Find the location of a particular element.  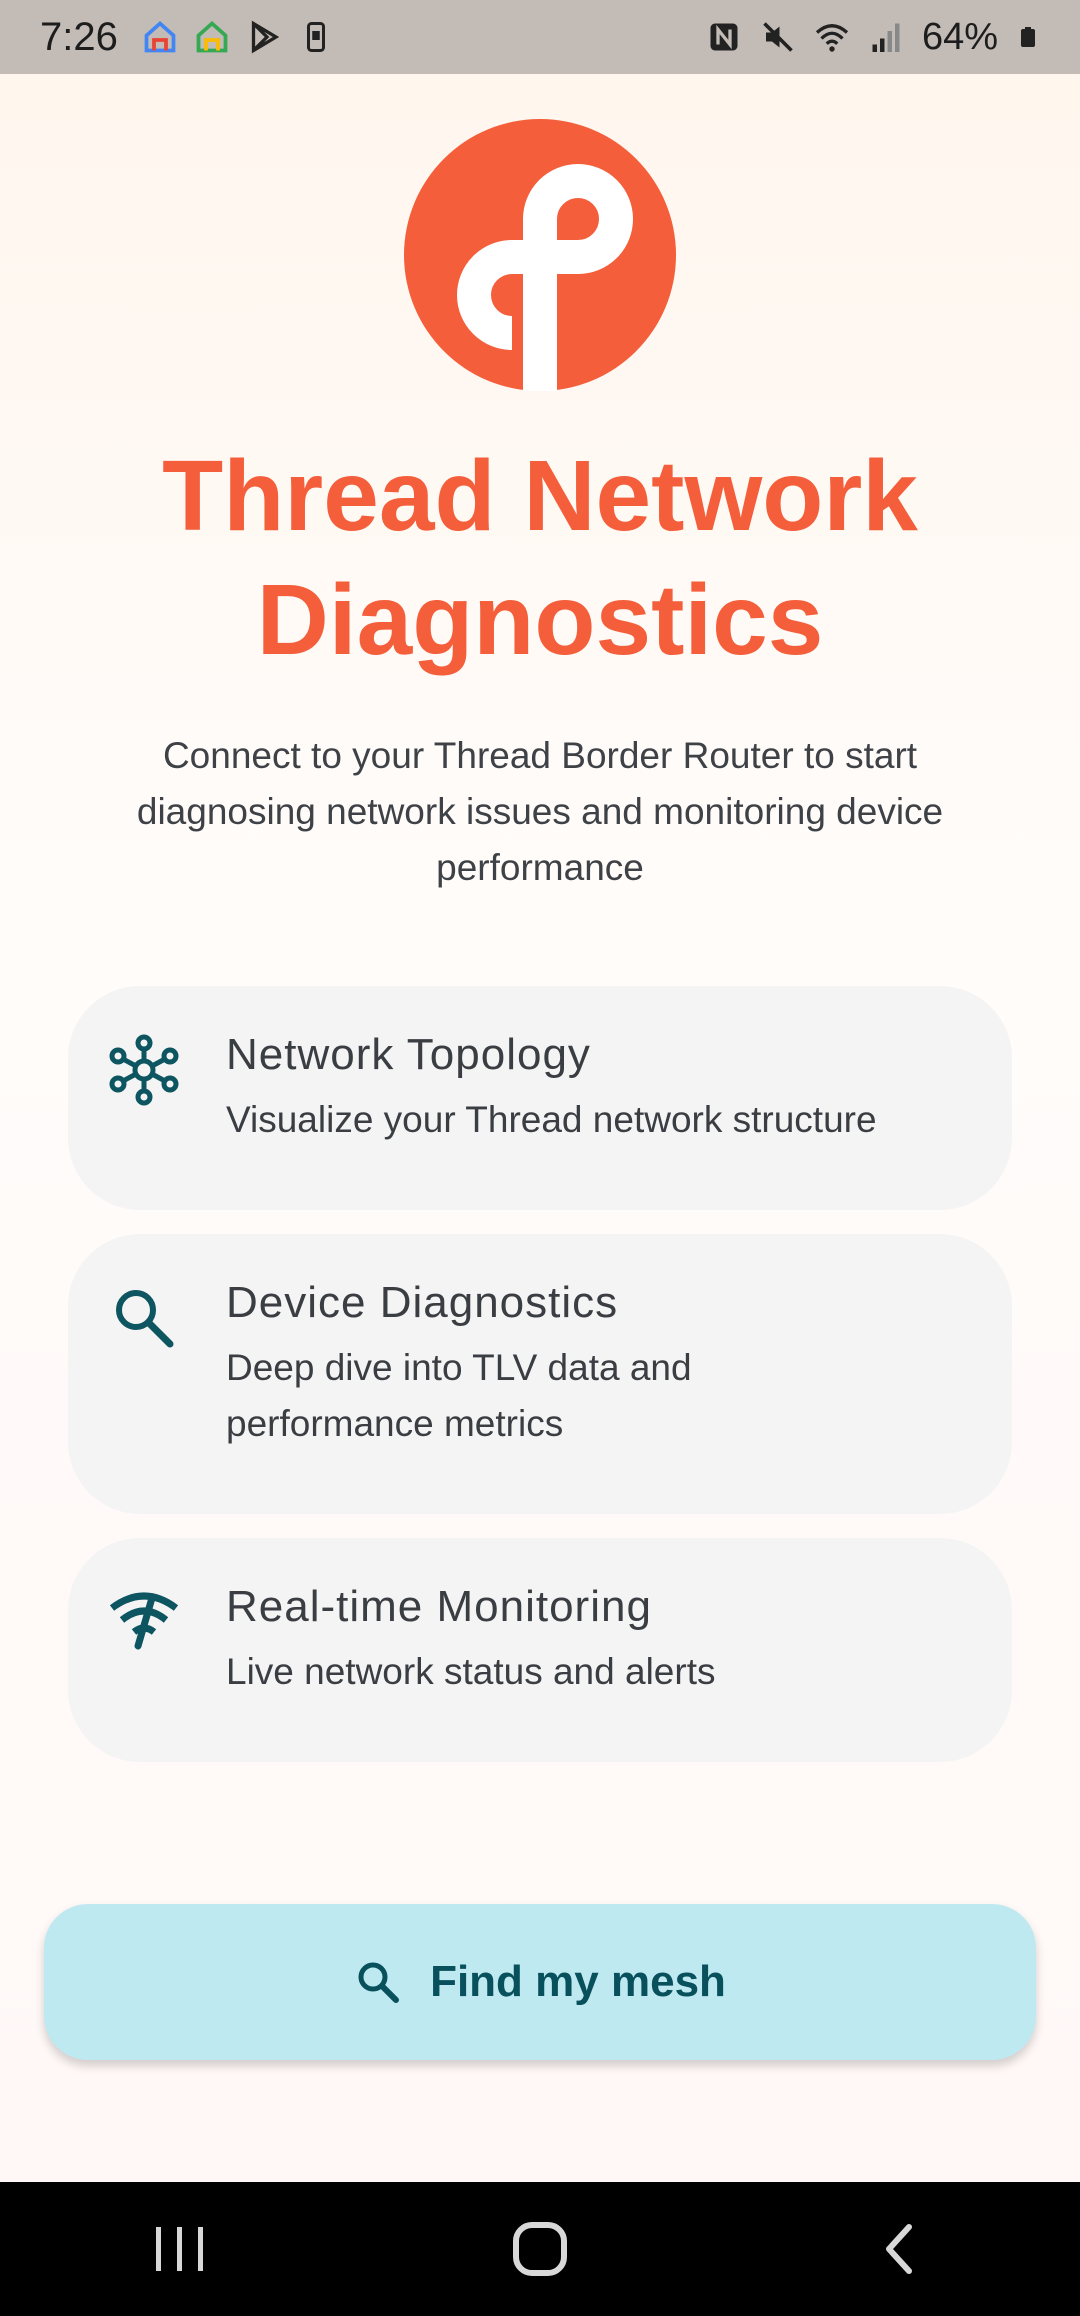

feature-description: Live network status and alerts is located at coordinates (471, 1671).